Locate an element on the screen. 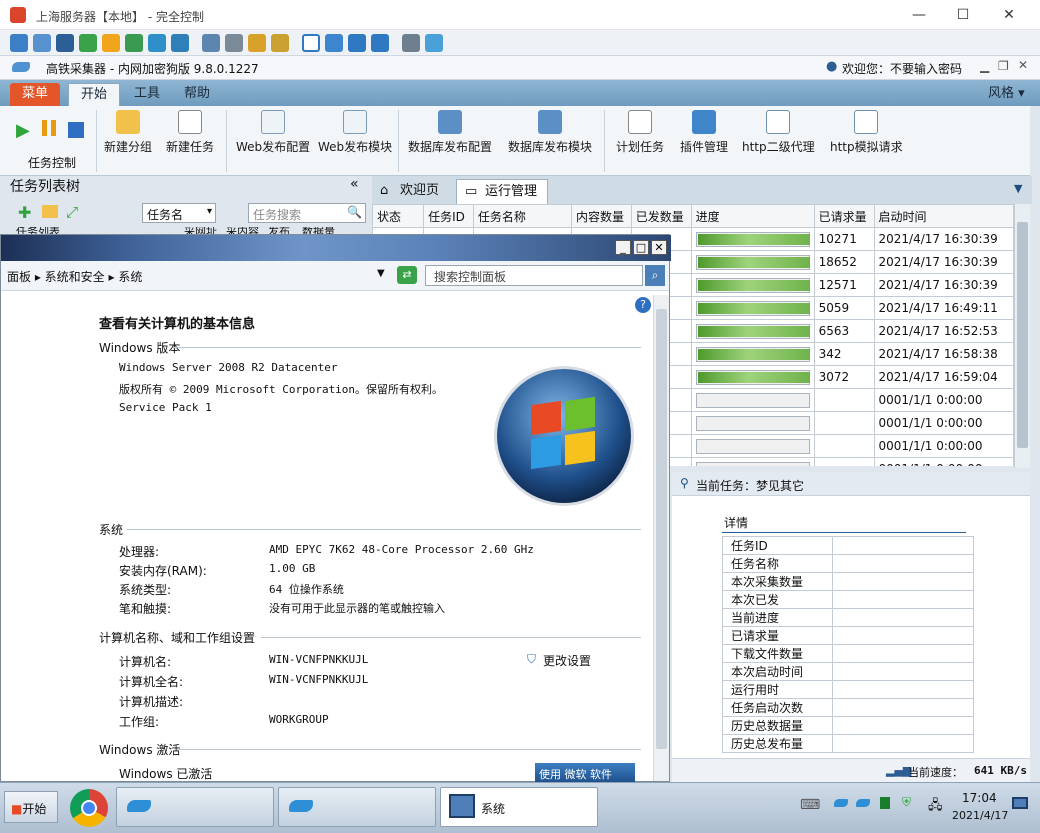  info-label: 安装内存(RAM): is located at coordinates (163, 571).